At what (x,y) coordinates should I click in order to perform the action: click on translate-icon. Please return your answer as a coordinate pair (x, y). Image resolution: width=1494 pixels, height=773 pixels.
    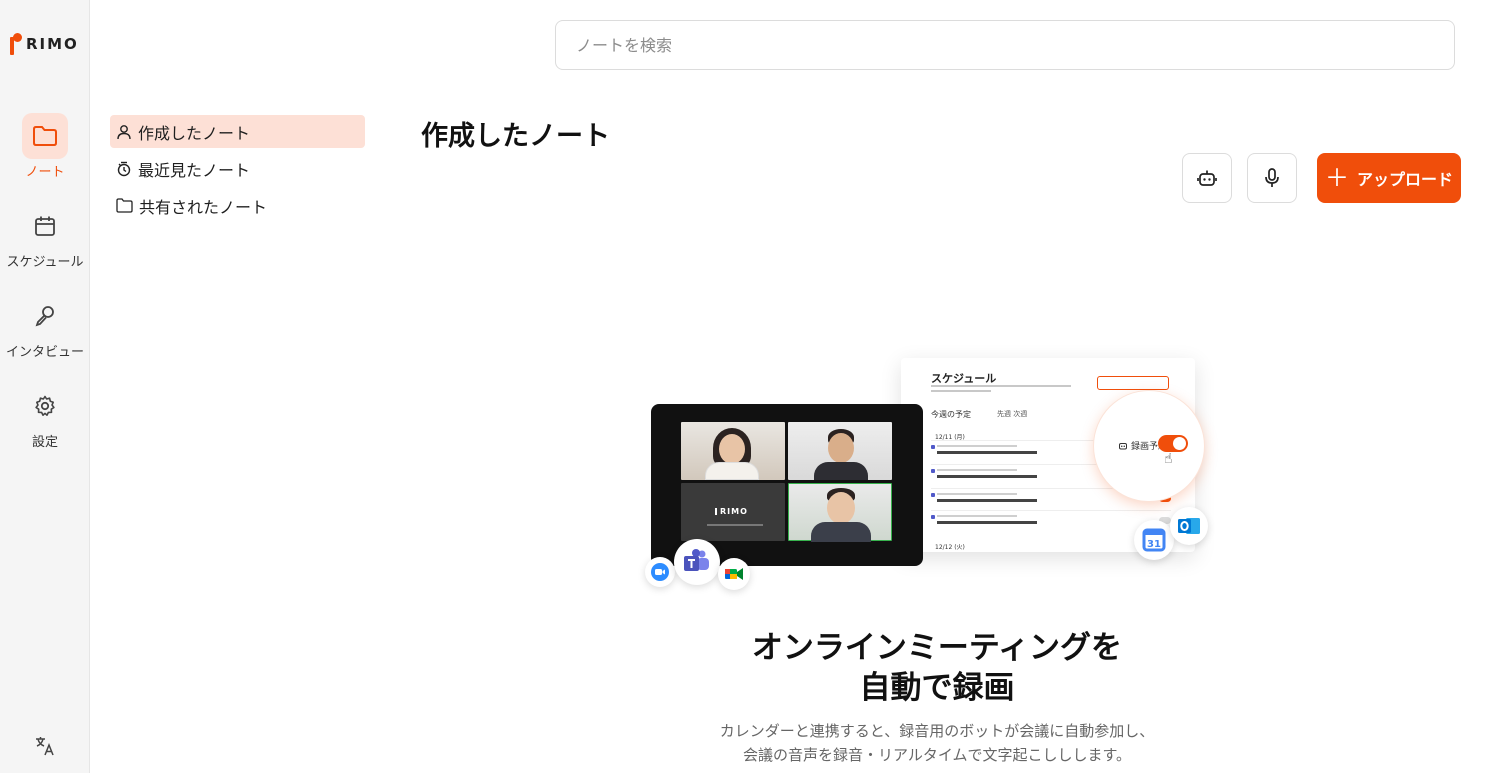
    Looking at the image, I should click on (45, 746).